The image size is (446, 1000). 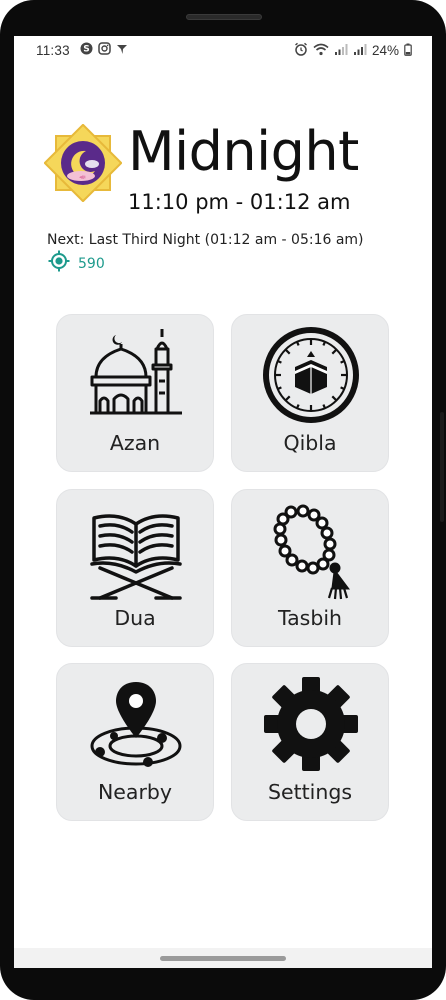 I want to click on wifi-icon, so click(x=321, y=51).